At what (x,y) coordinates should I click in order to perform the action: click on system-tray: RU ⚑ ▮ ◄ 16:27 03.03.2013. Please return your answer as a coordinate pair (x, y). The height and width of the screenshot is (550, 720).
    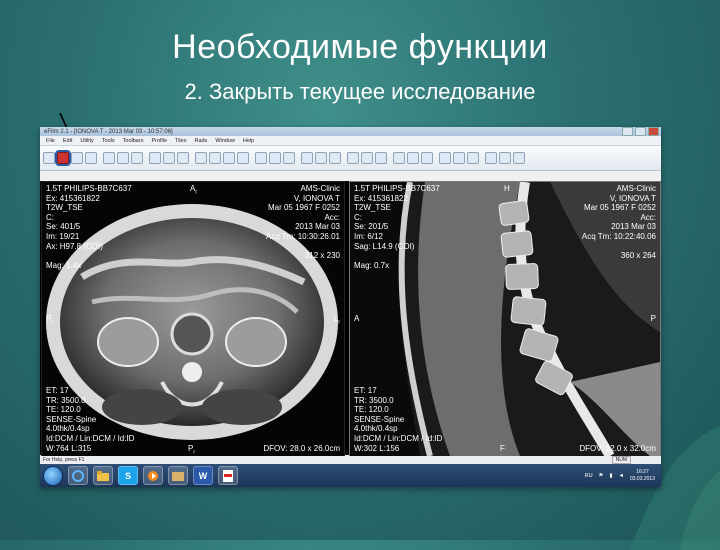
    Looking at the image, I should click on (623, 476).